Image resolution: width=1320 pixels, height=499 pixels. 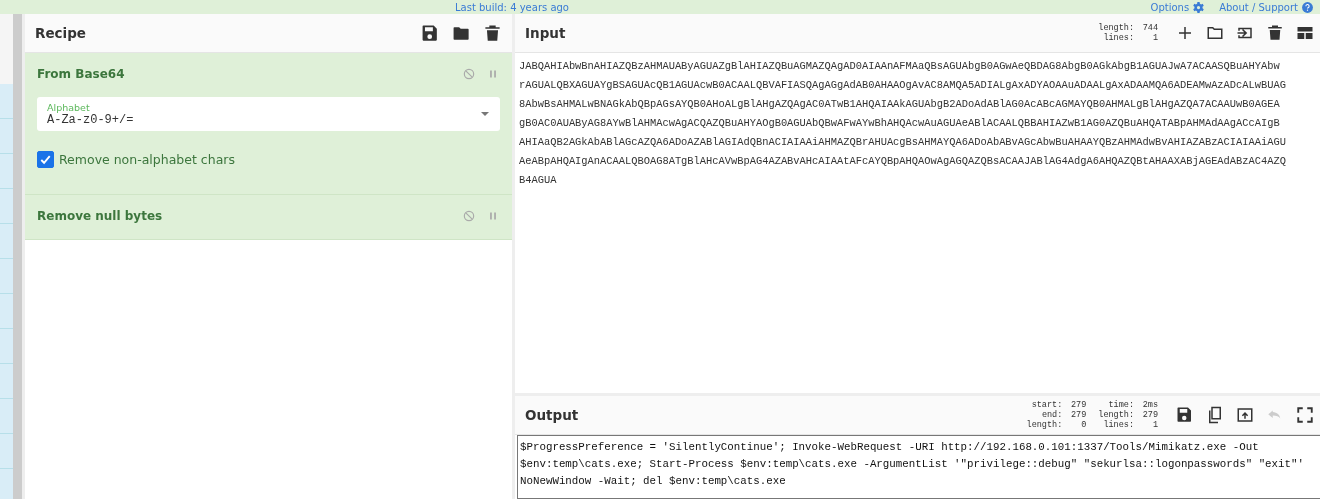 What do you see at coordinates (903, 142) in the screenshot?
I see `input-text-line: AHIAaQB2AGkAbABlAGcAZQA6ADoAZABlAGIAdQBnACIAIAAiAHMAZQBrAHUAcgBsAHMAYQA6ADoAbABvAGcAbwBuAHAAYQBzAHMAdwBvAHIAZABzACIAIAAiAGU` at bounding box center [903, 142].